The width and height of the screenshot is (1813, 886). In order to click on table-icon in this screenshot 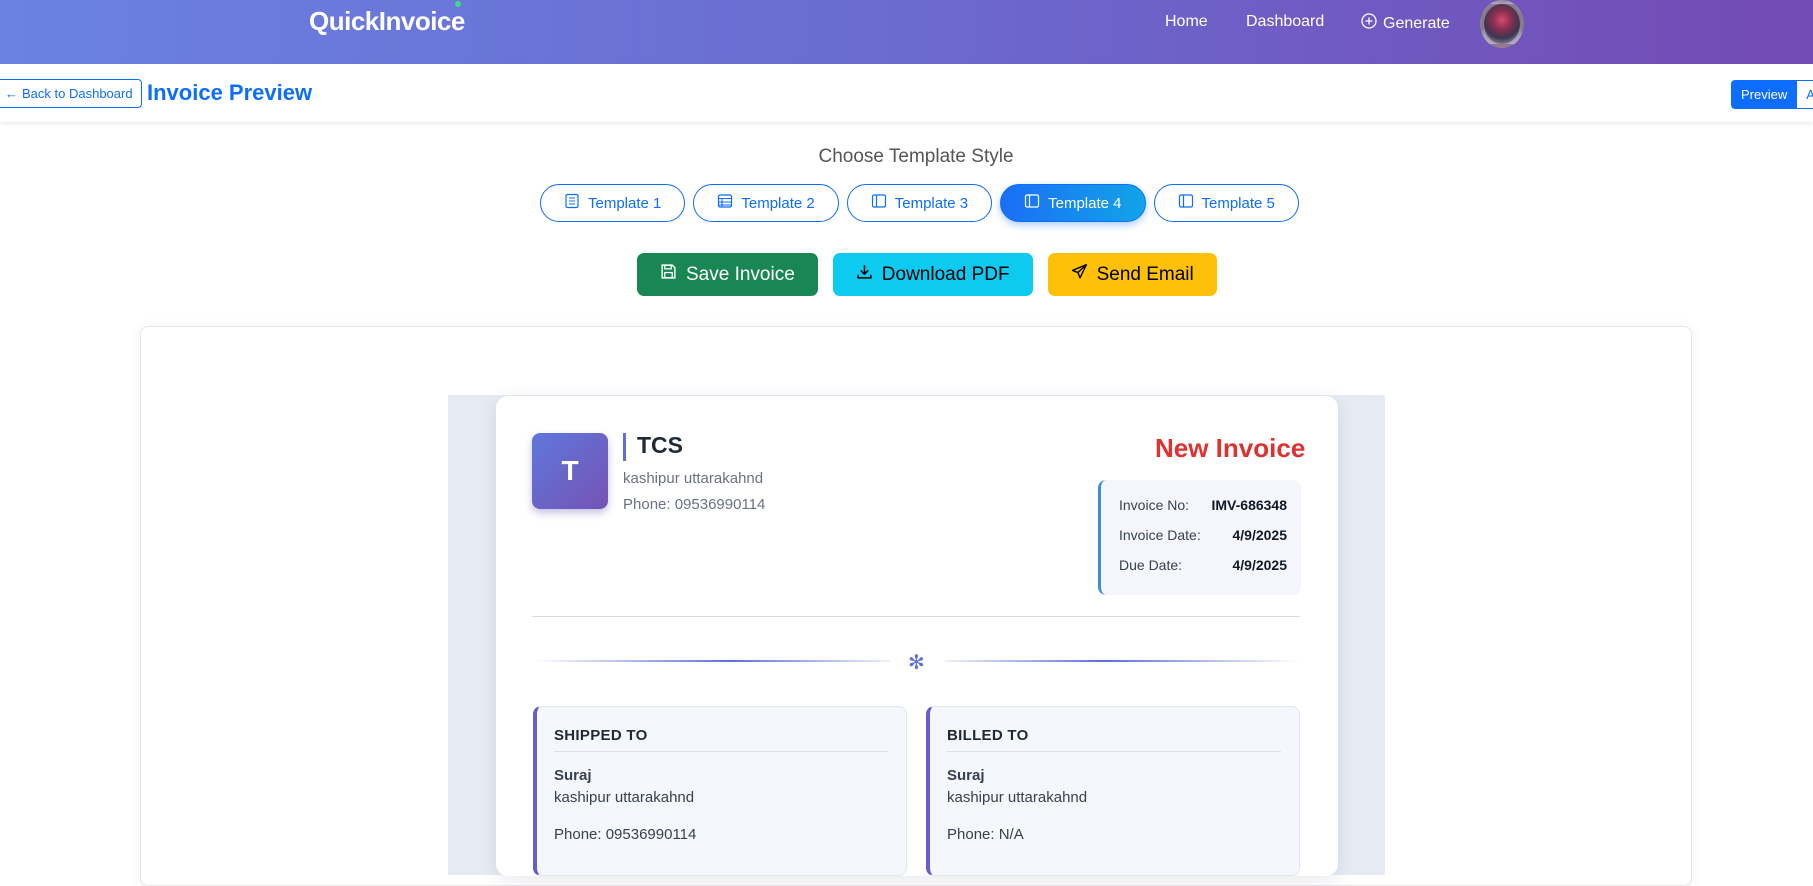, I will do `click(725, 203)`.